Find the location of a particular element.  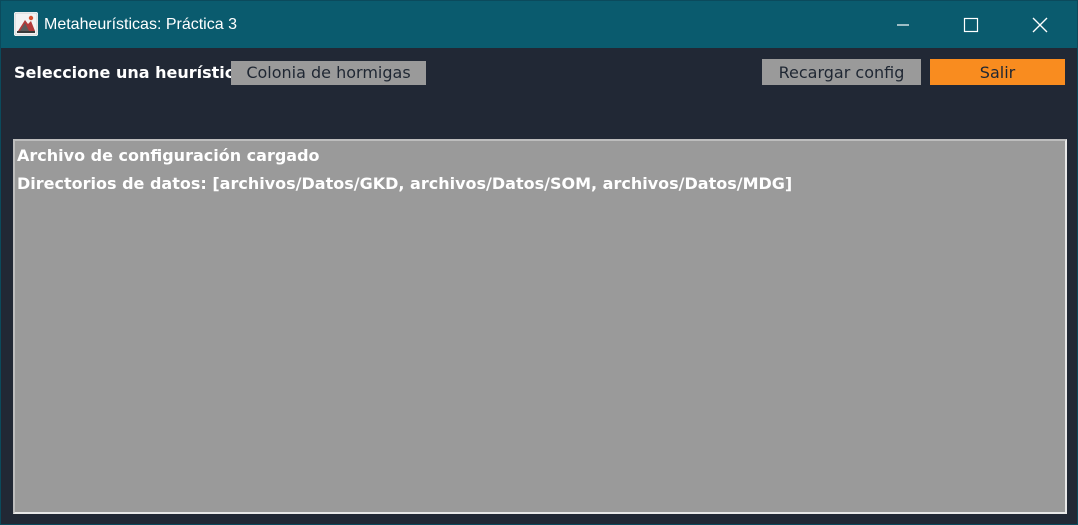

close-button is located at coordinates (1040, 24).